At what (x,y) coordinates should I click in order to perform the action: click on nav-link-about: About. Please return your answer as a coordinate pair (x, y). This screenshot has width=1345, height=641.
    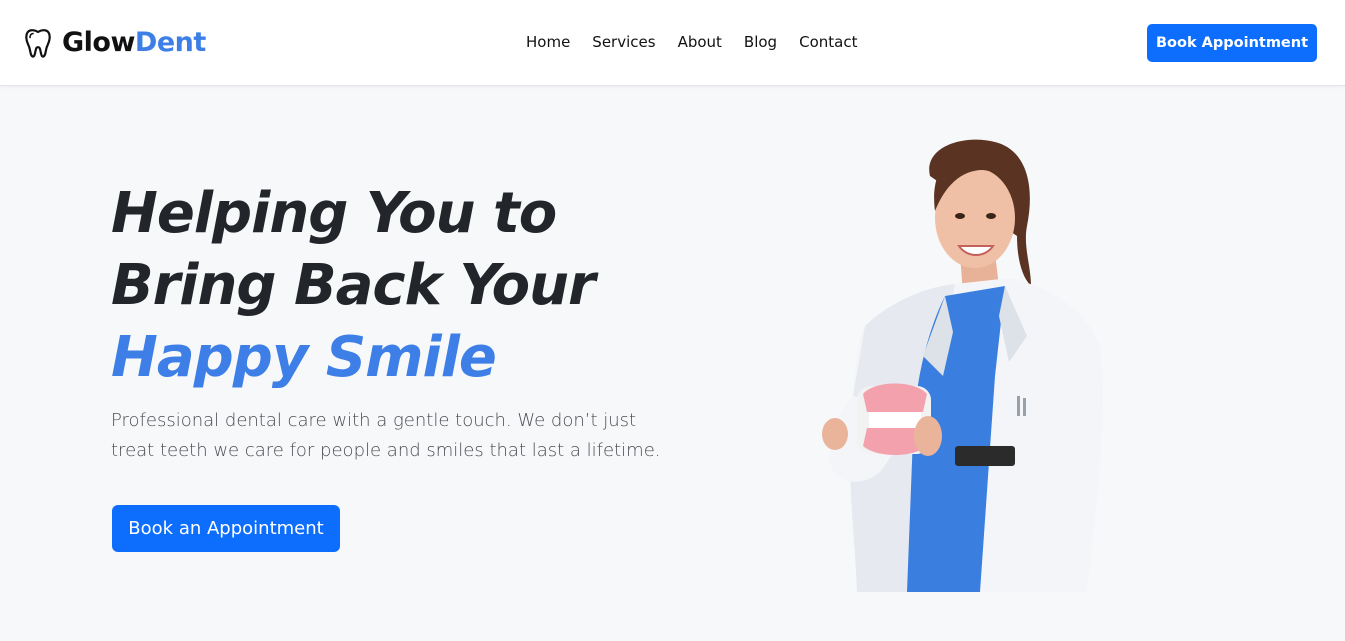
    Looking at the image, I should click on (700, 42).